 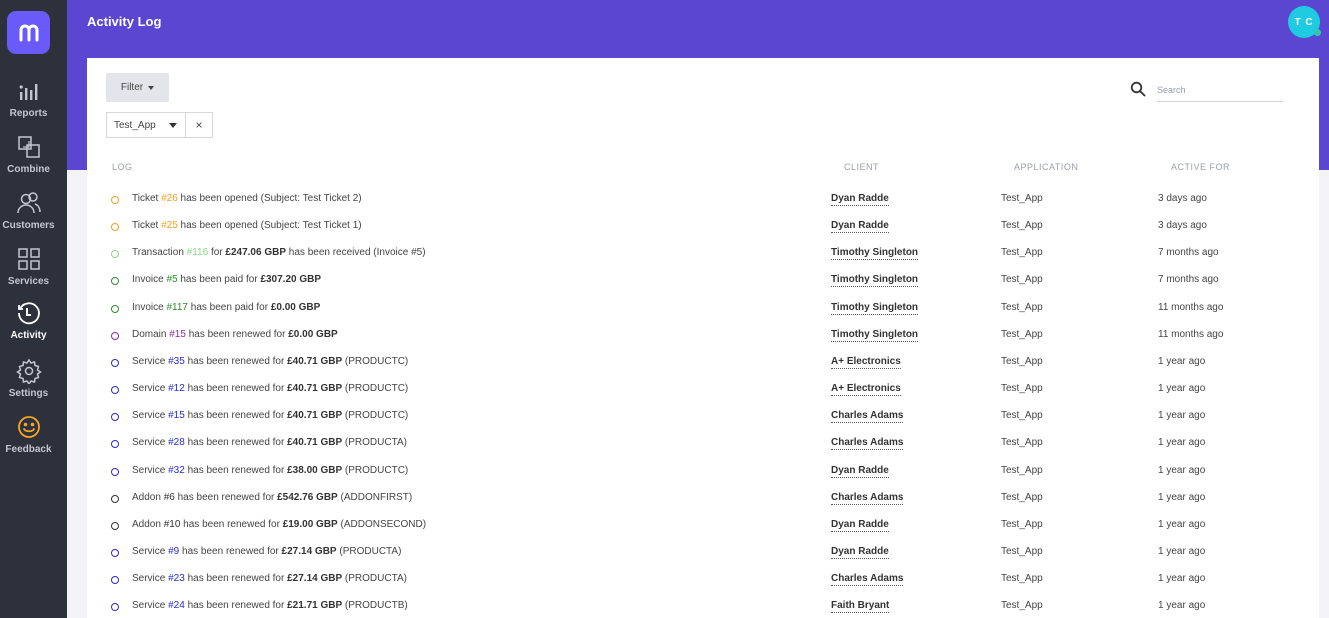 I want to click on log-ref-link: #12, so click(x=176, y=388).